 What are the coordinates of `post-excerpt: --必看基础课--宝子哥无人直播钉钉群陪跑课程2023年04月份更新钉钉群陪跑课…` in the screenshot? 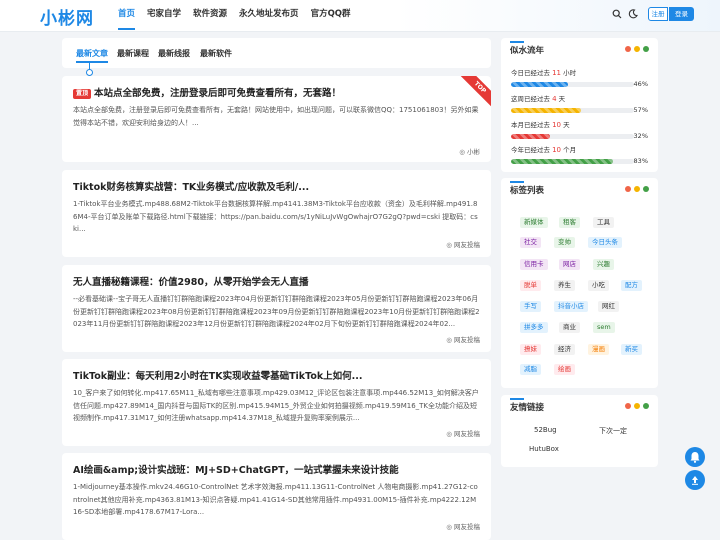 It's located at (276, 311).